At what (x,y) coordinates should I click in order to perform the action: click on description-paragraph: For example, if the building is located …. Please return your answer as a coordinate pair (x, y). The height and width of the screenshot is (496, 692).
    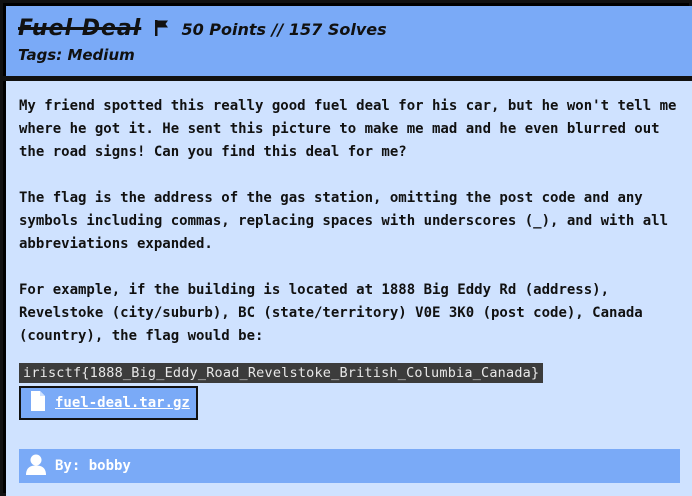
    Looking at the image, I should click on (331, 313).